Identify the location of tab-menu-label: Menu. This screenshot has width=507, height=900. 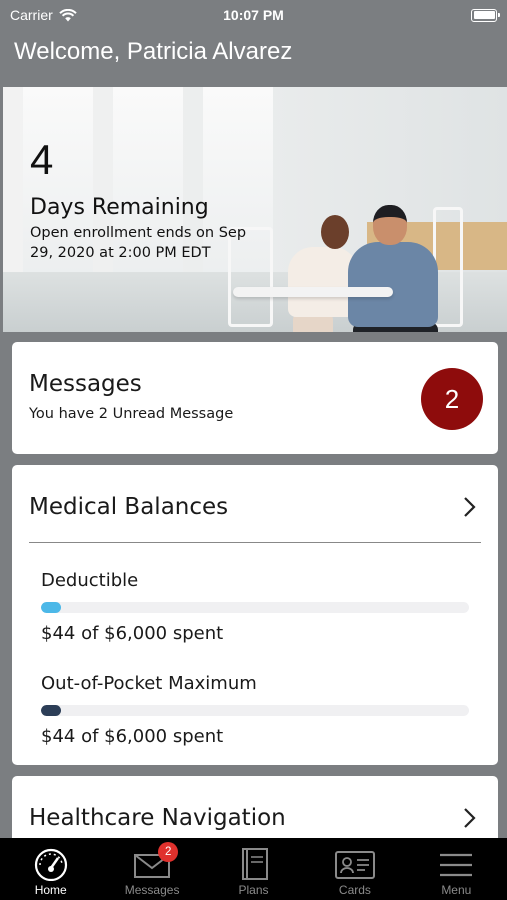
(456, 890).